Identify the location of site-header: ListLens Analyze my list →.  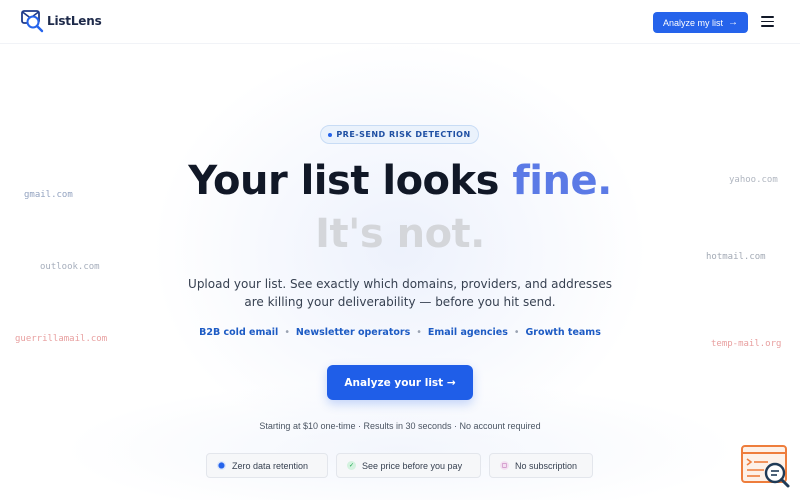
(400, 22).